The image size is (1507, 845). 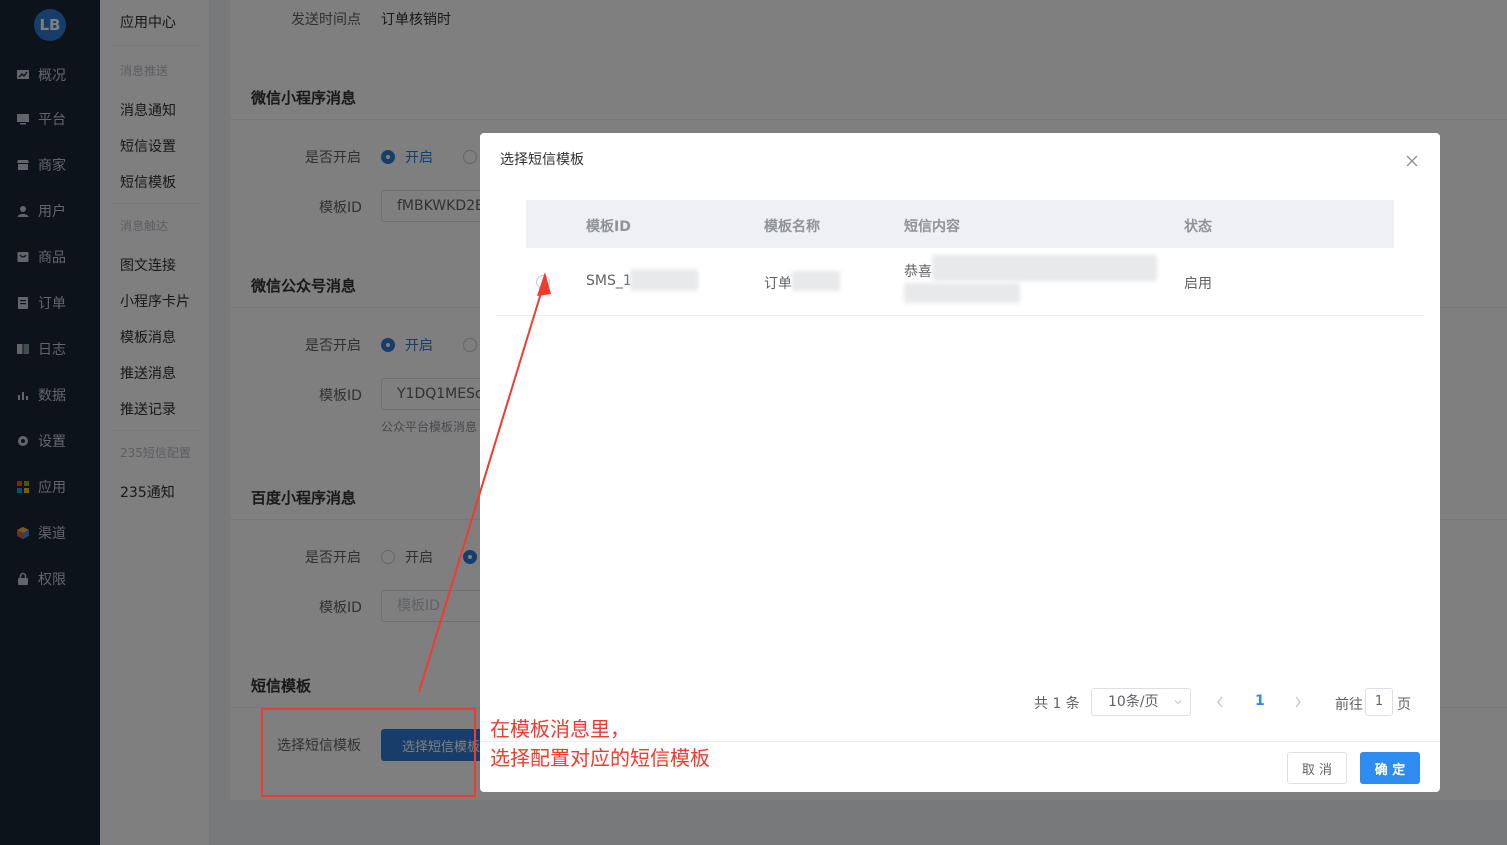 What do you see at coordinates (1220, 702) in the screenshot?
I see `prev-page-icon` at bounding box center [1220, 702].